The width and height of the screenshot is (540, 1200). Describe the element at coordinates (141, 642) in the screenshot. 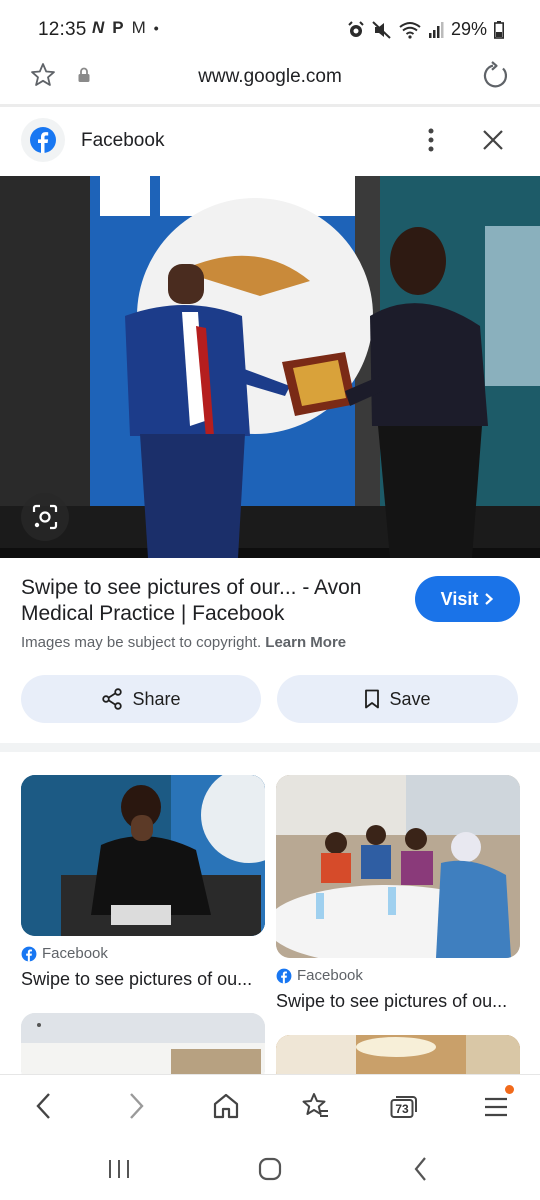

I see `copyright-text: Images may be subject to copyright.` at that location.